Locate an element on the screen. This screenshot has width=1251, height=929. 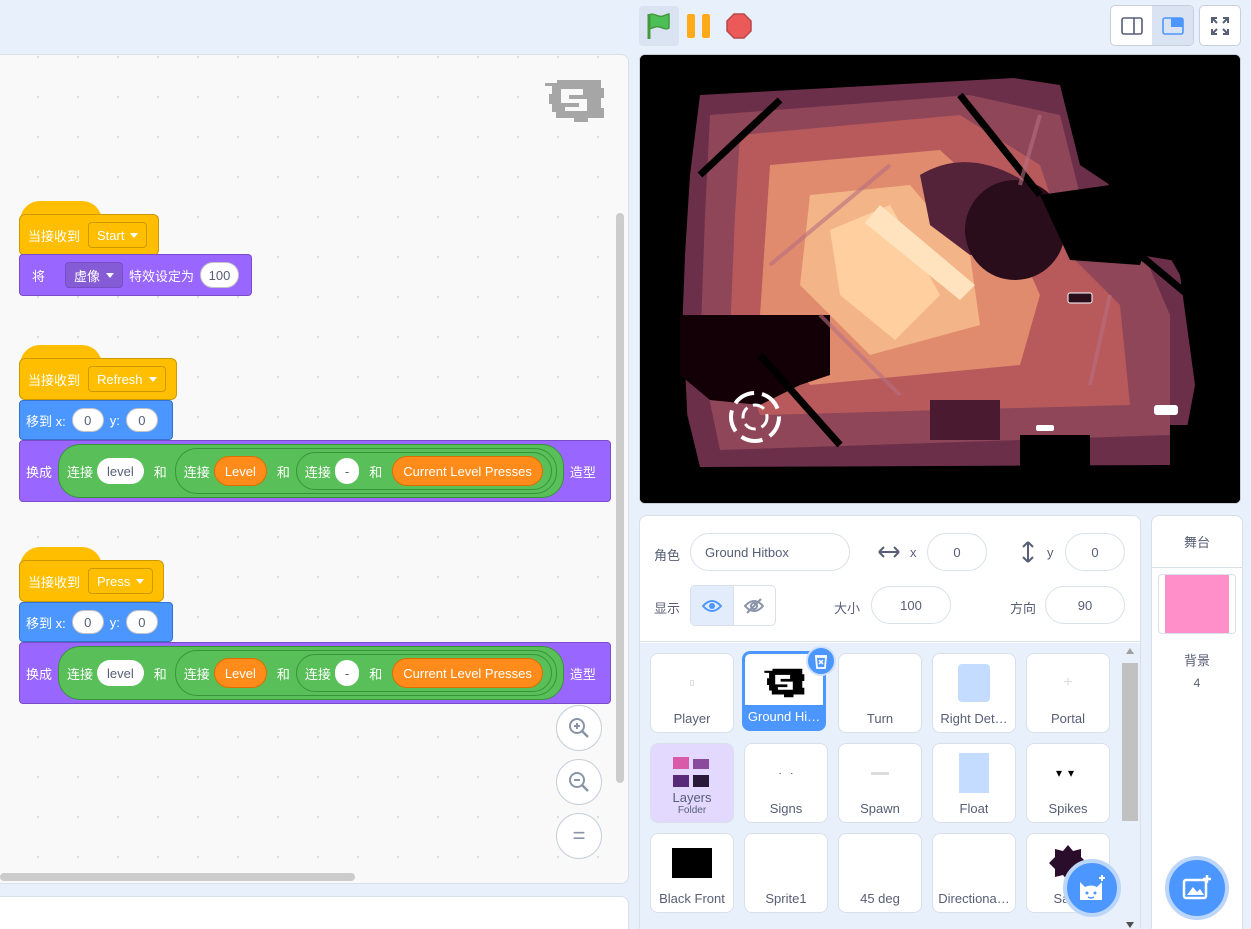
set-effect-block: 将 虚像 特效设定为 100 is located at coordinates (135, 275).